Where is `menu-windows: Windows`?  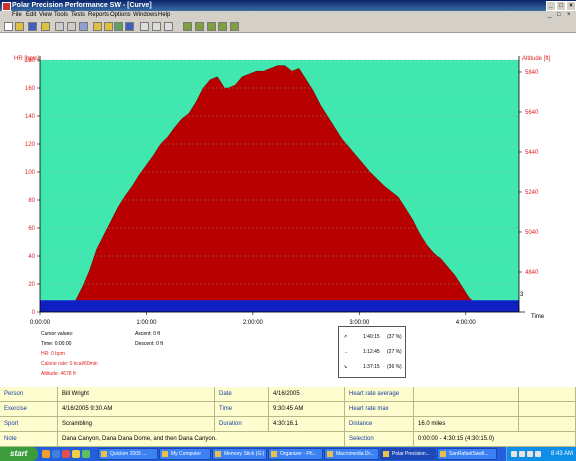
menu-windows: Windows is located at coordinates (145, 15).